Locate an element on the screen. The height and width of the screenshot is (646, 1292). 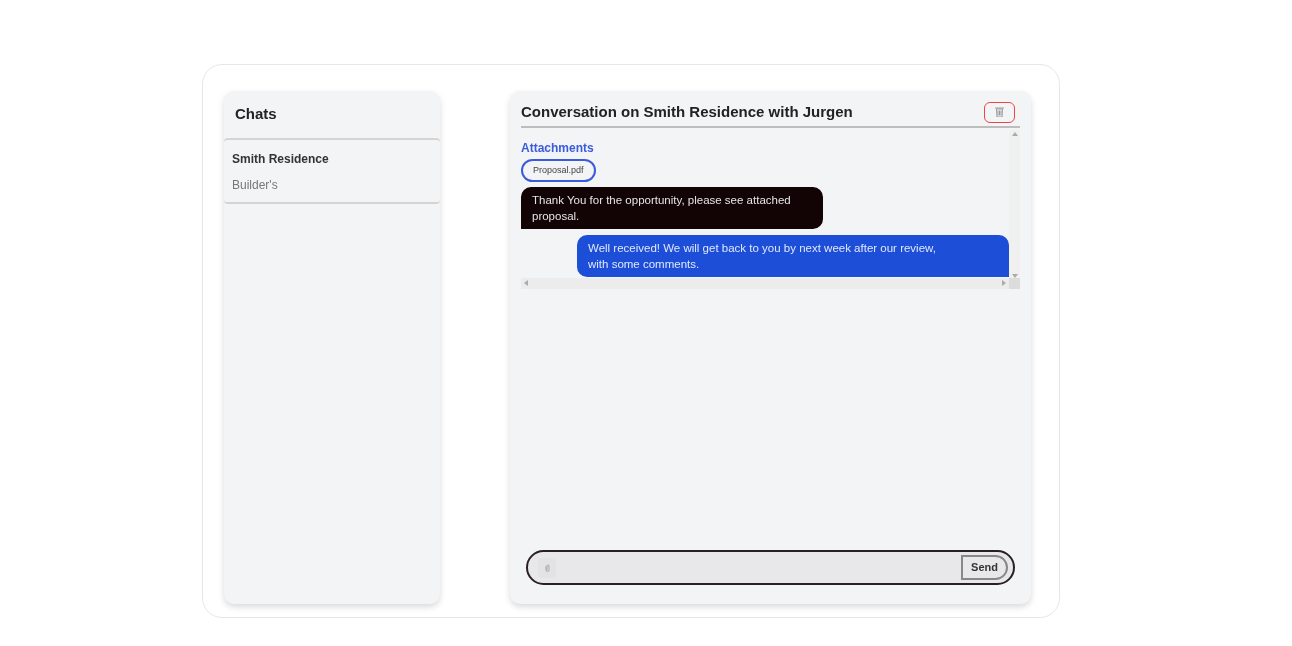
chat-subtitle: Builder's is located at coordinates (255, 185).